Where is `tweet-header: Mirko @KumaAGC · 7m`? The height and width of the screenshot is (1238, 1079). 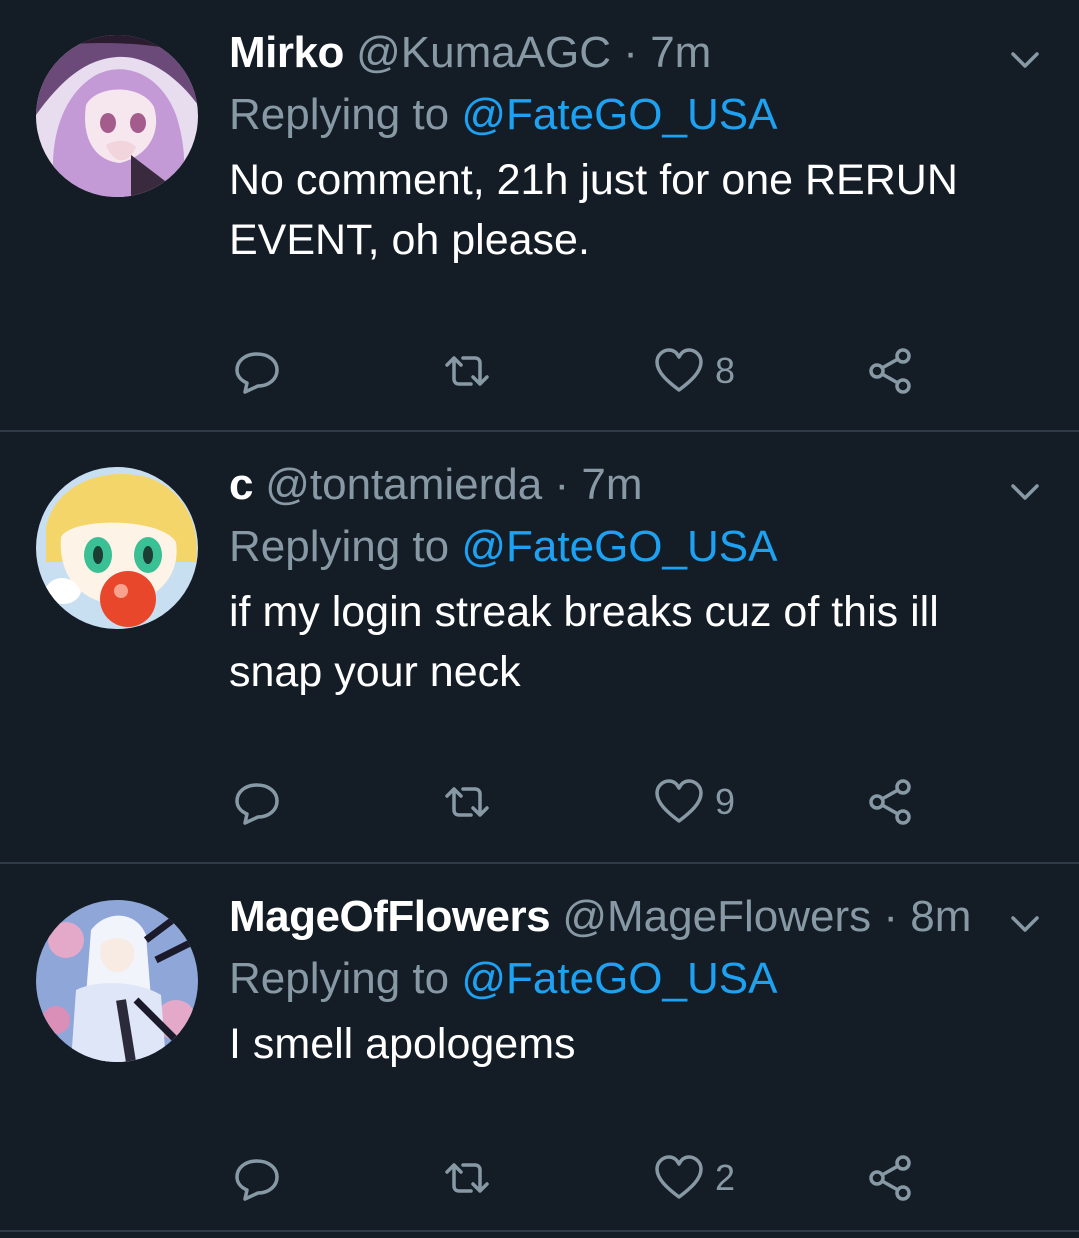
tweet-header: Mirko @KumaAGC · 7m is located at coordinates (470, 53).